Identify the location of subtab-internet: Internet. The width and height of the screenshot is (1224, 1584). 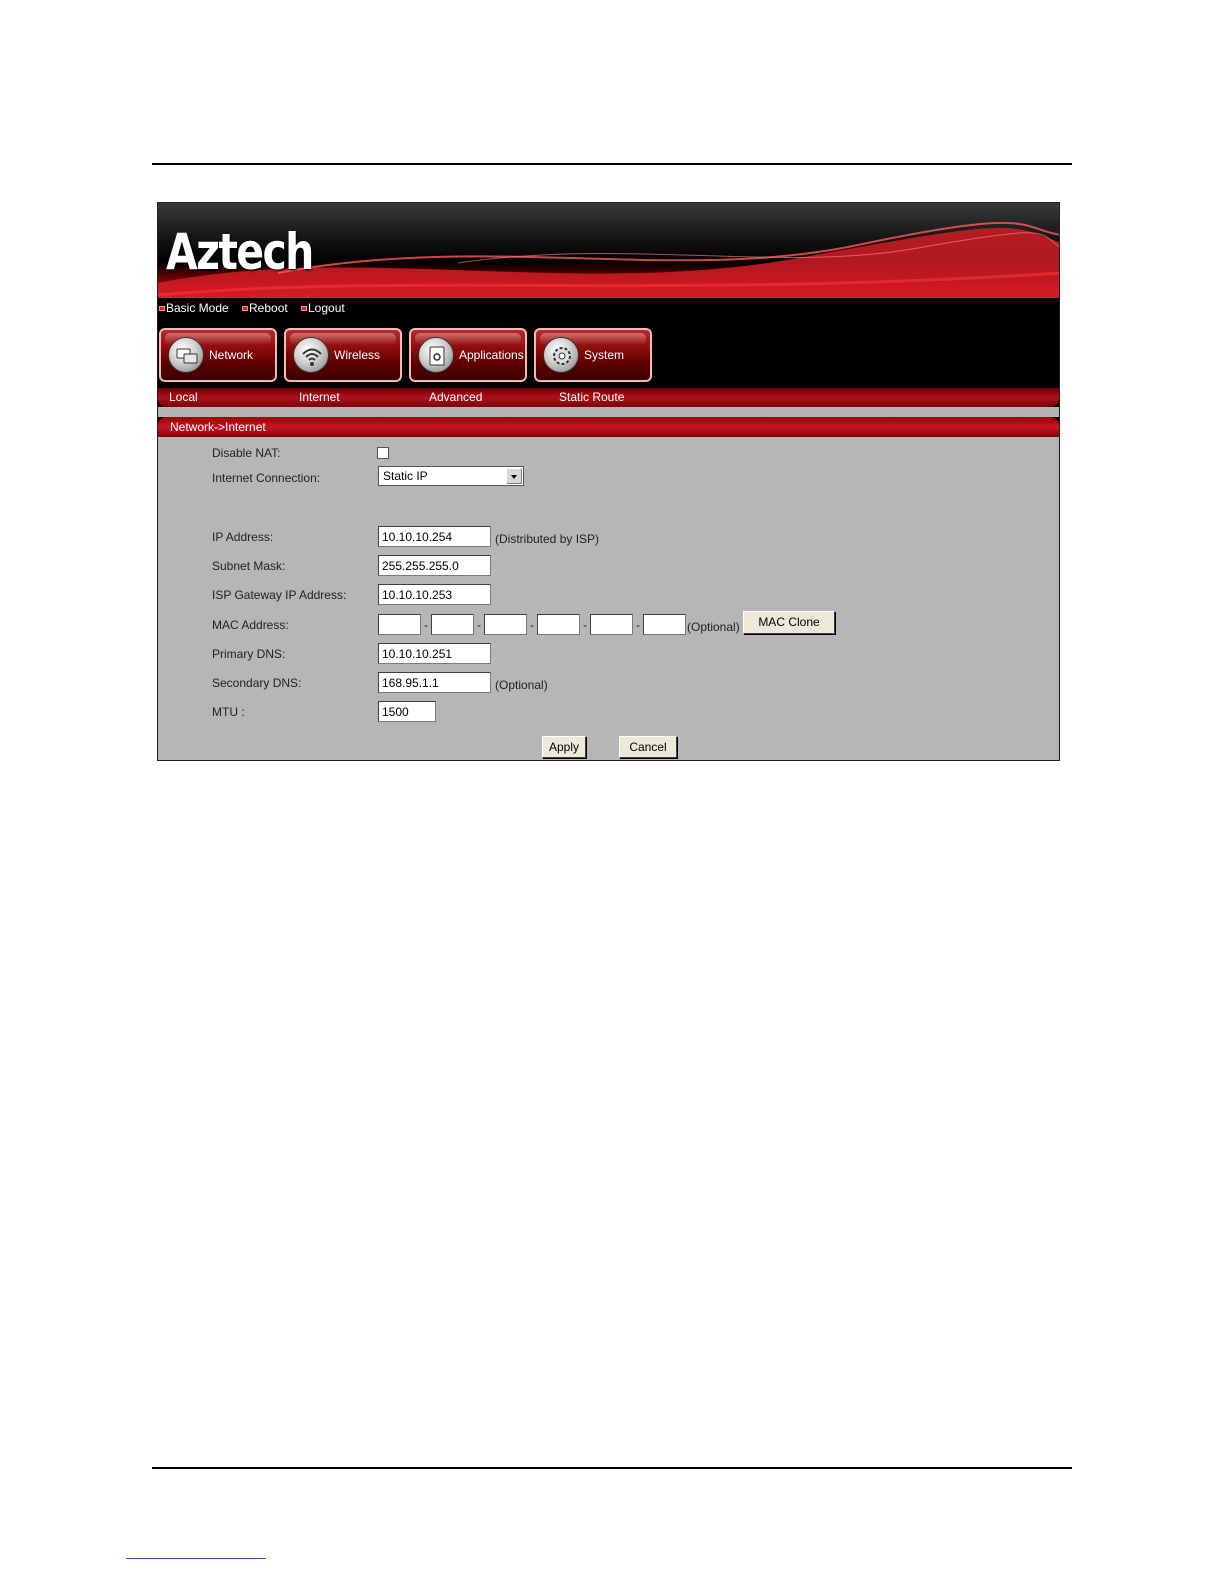
(319, 397).